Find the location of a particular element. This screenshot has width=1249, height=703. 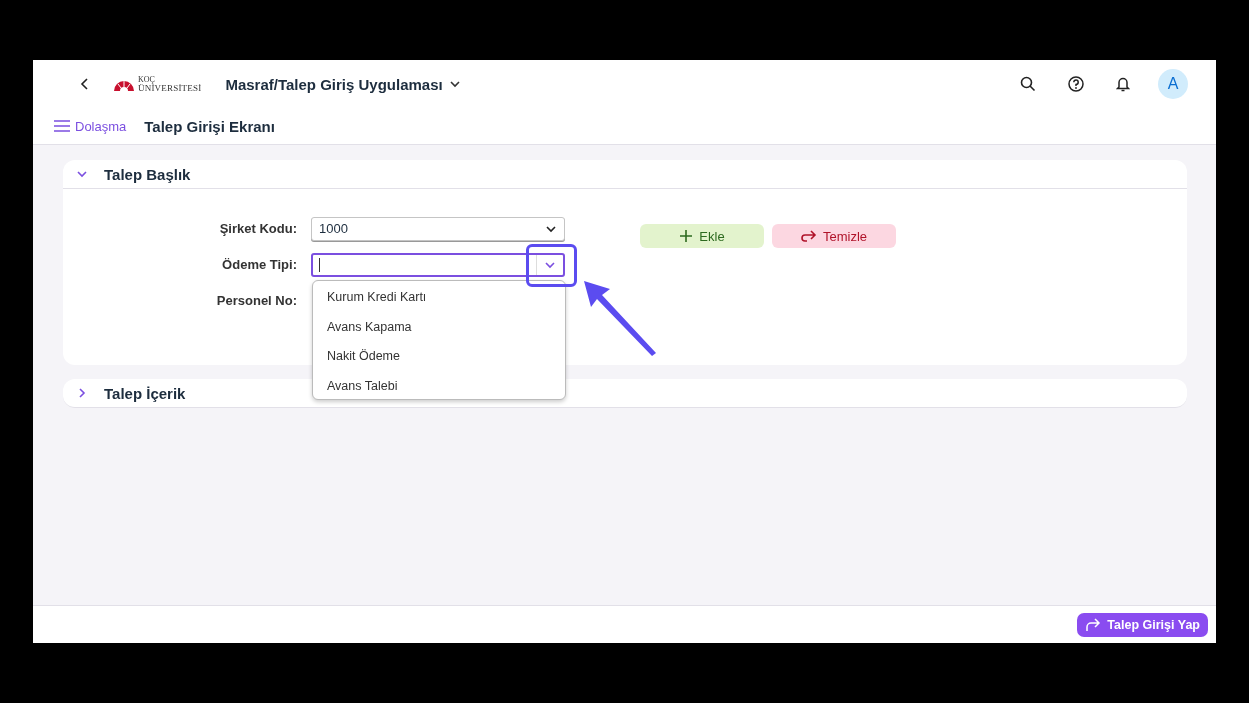

redo-arrow-icon is located at coordinates (808, 236).